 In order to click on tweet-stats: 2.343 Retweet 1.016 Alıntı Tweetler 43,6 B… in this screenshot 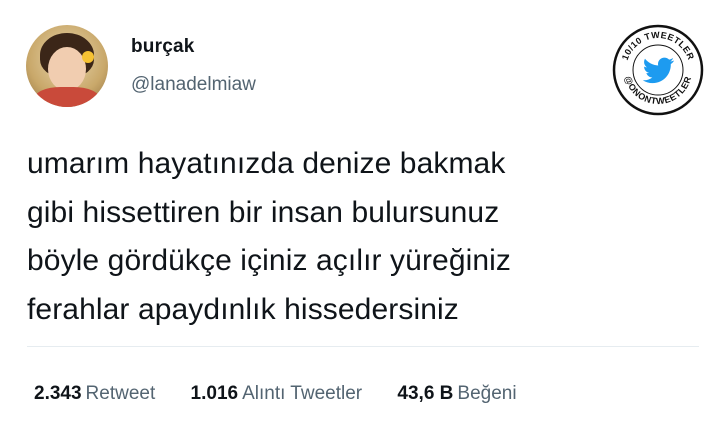, I will do `click(290, 394)`.